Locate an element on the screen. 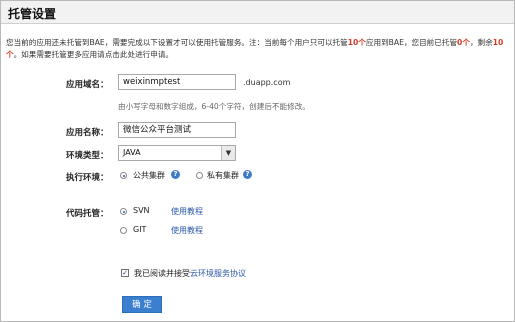 This screenshot has height=322, width=515. agreement-label: 我已阅读并接受 is located at coordinates (162, 273).